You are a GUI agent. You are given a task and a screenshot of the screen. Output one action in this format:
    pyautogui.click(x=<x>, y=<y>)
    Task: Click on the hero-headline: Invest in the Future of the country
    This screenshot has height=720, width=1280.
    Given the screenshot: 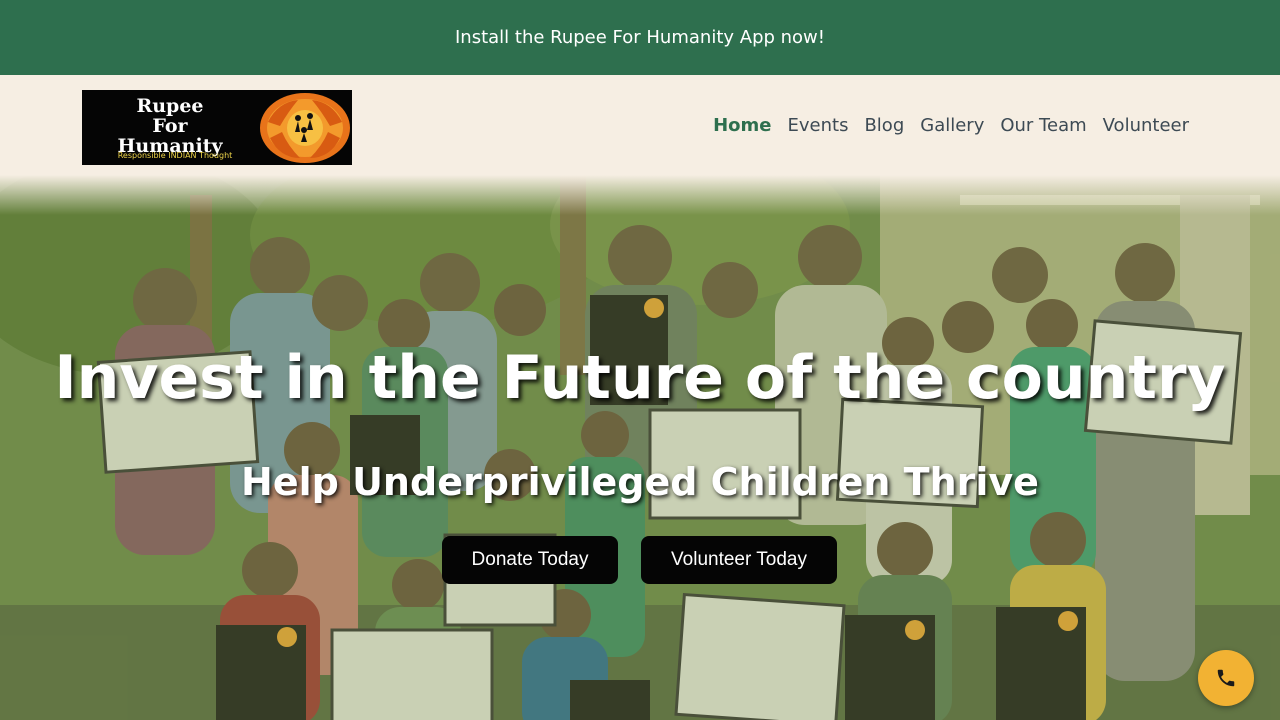 What is the action you would take?
    pyautogui.click(x=640, y=378)
    